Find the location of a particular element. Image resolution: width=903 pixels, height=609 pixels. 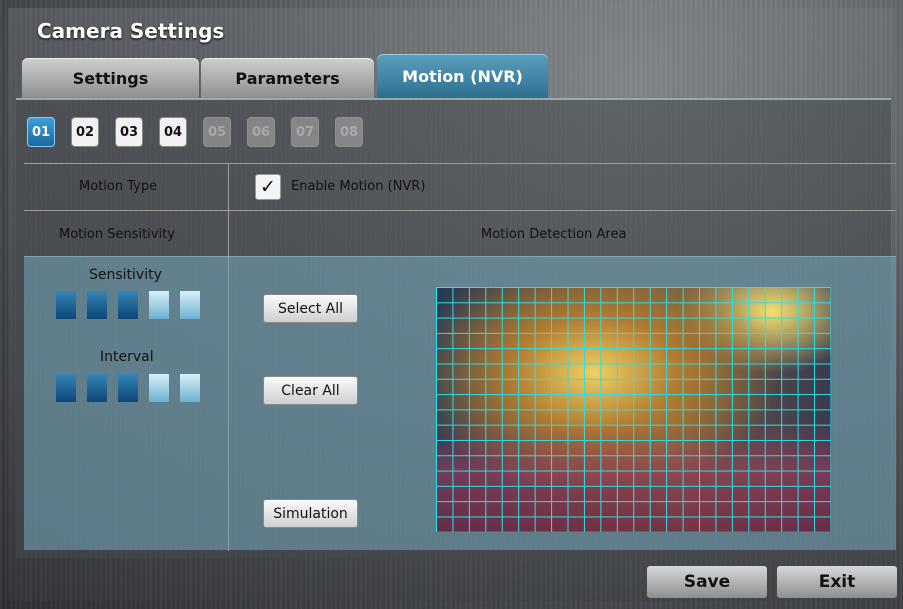

save-button: Save is located at coordinates (707, 582).